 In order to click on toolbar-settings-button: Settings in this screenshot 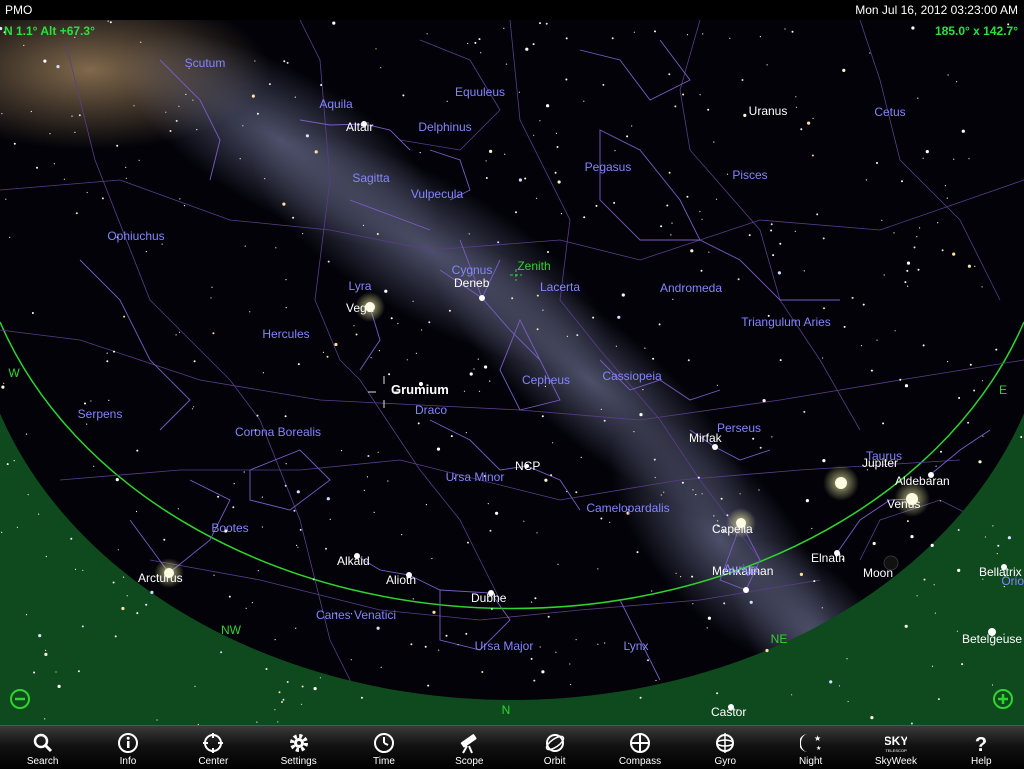, I will do `click(298, 747)`.